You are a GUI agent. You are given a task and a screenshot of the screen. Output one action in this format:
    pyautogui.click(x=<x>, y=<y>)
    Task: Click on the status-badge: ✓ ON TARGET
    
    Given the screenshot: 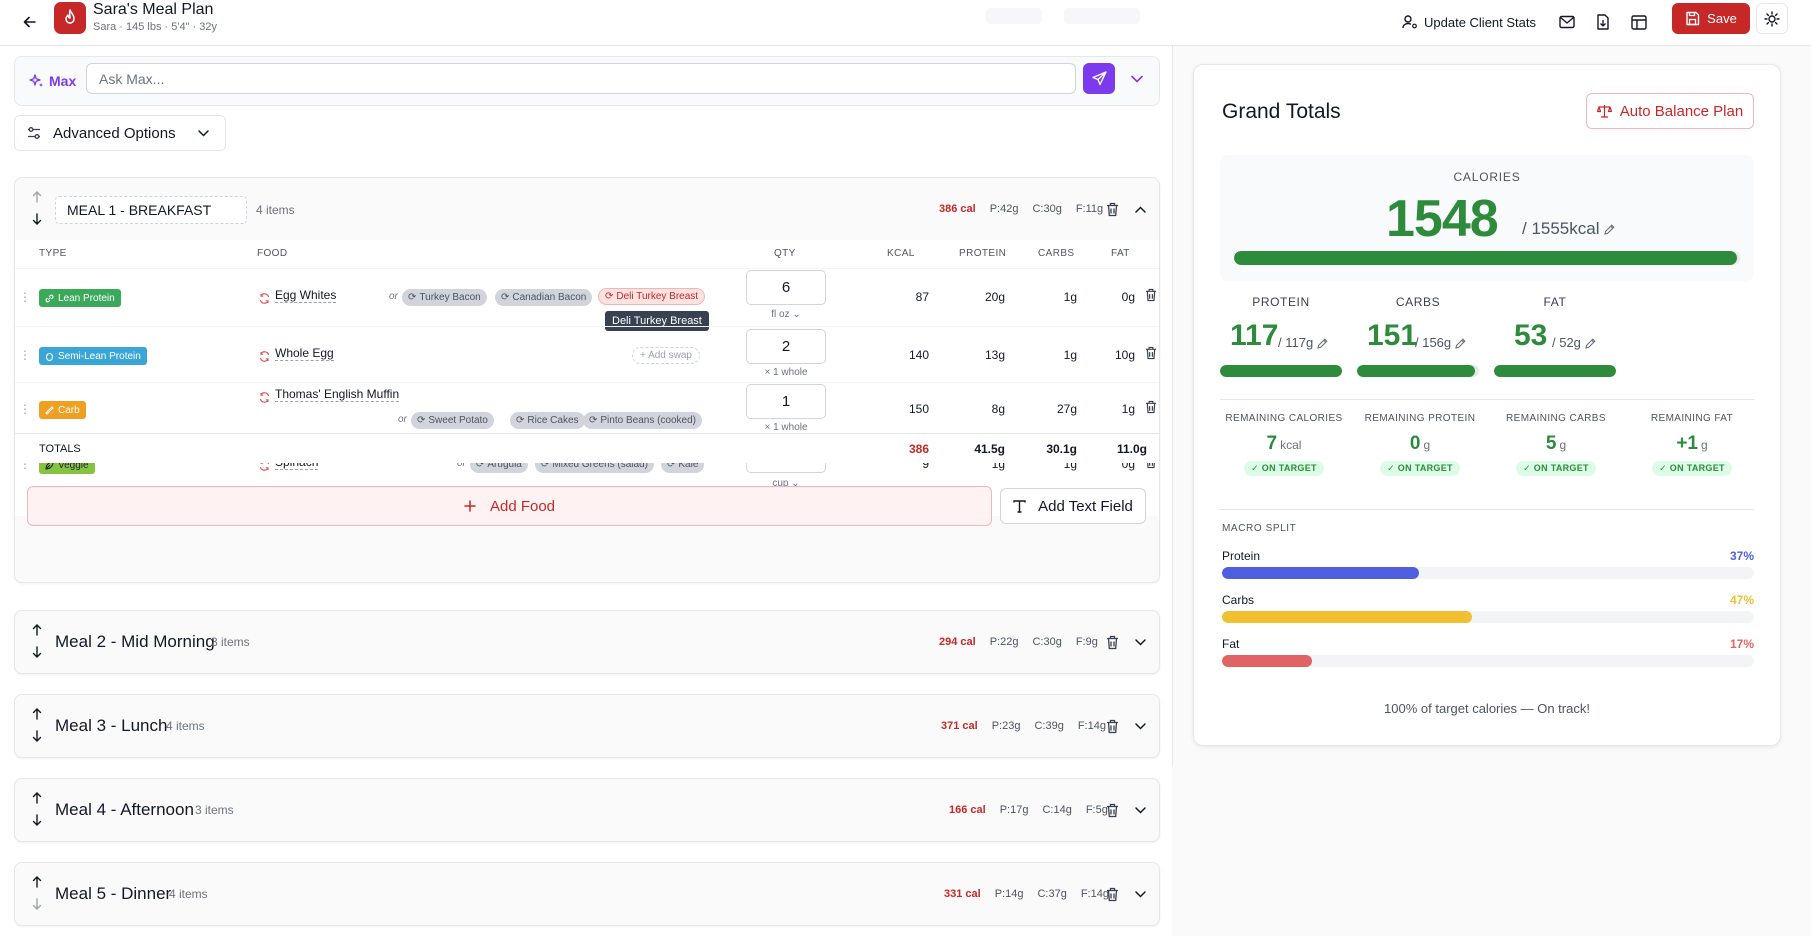 What is the action you would take?
    pyautogui.click(x=1420, y=468)
    